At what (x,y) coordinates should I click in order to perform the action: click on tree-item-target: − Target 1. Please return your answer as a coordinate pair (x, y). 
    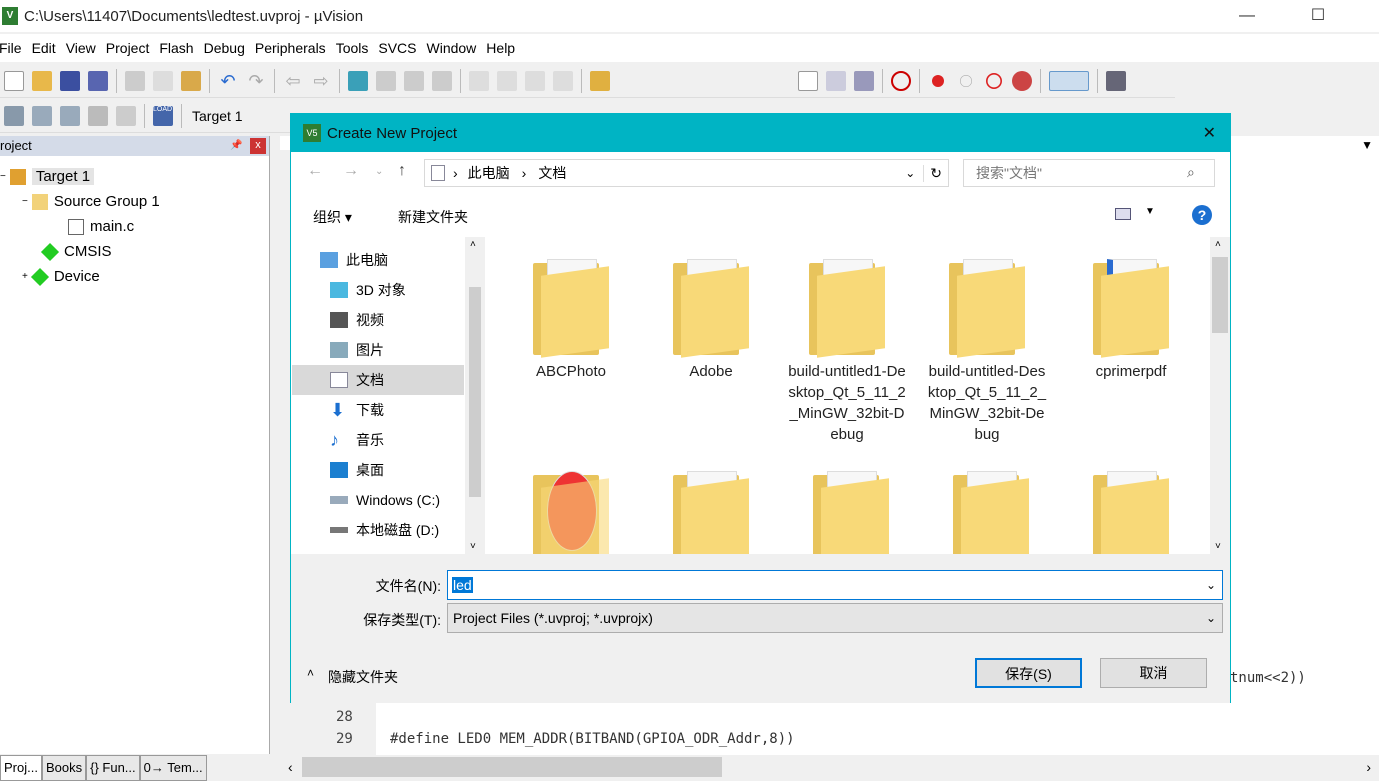
    Looking at the image, I should click on (47, 176).